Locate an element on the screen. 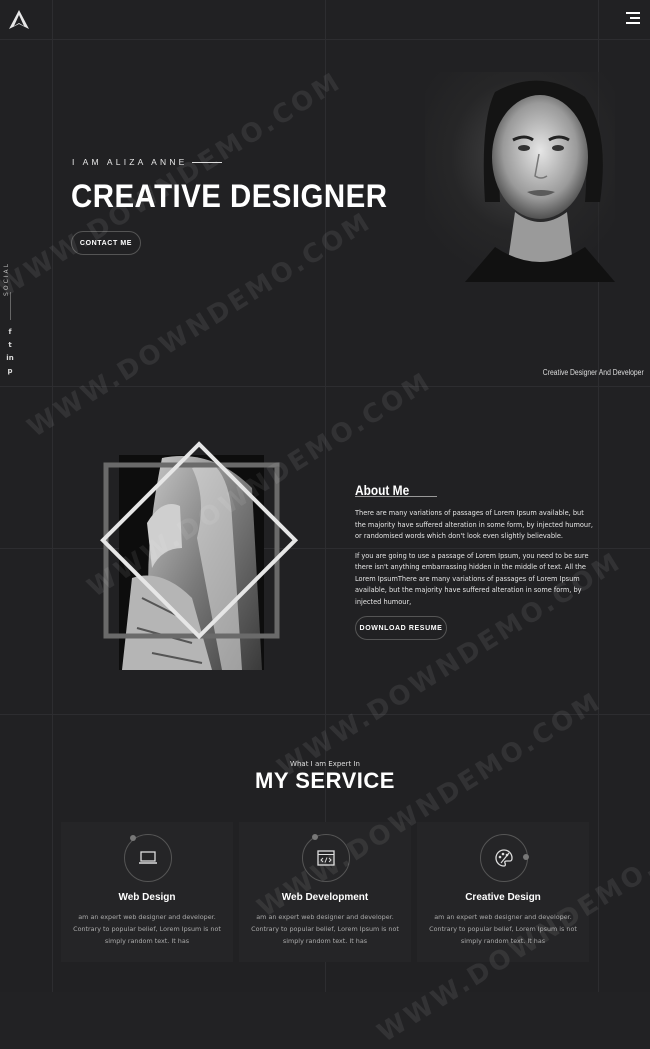 The image size is (650, 1049). hero-eyebrow-text: I AM ALIZA ANNE is located at coordinates (130, 162).